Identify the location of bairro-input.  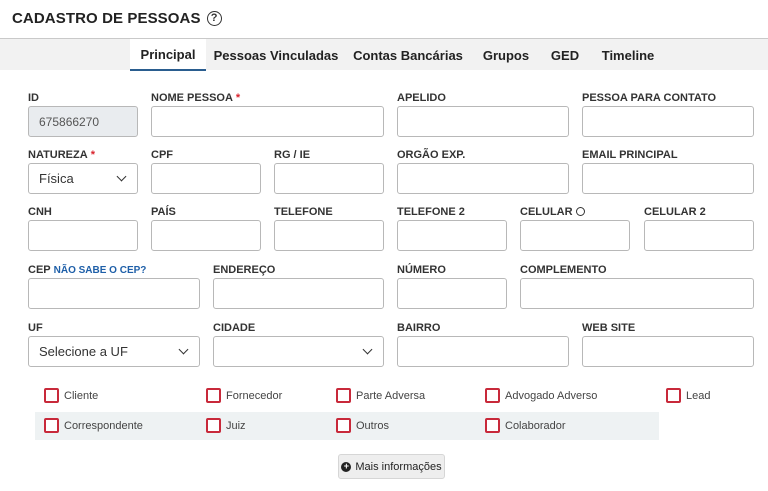
(483, 351).